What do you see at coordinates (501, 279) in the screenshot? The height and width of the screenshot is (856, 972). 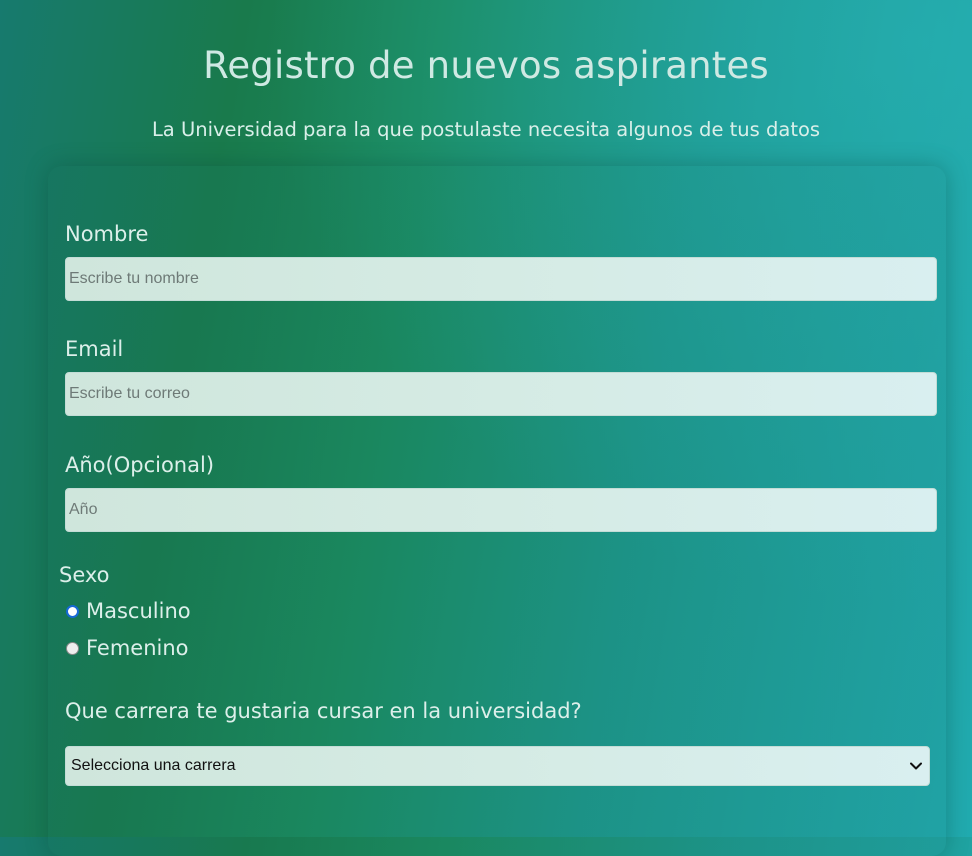 I see `name-input` at bounding box center [501, 279].